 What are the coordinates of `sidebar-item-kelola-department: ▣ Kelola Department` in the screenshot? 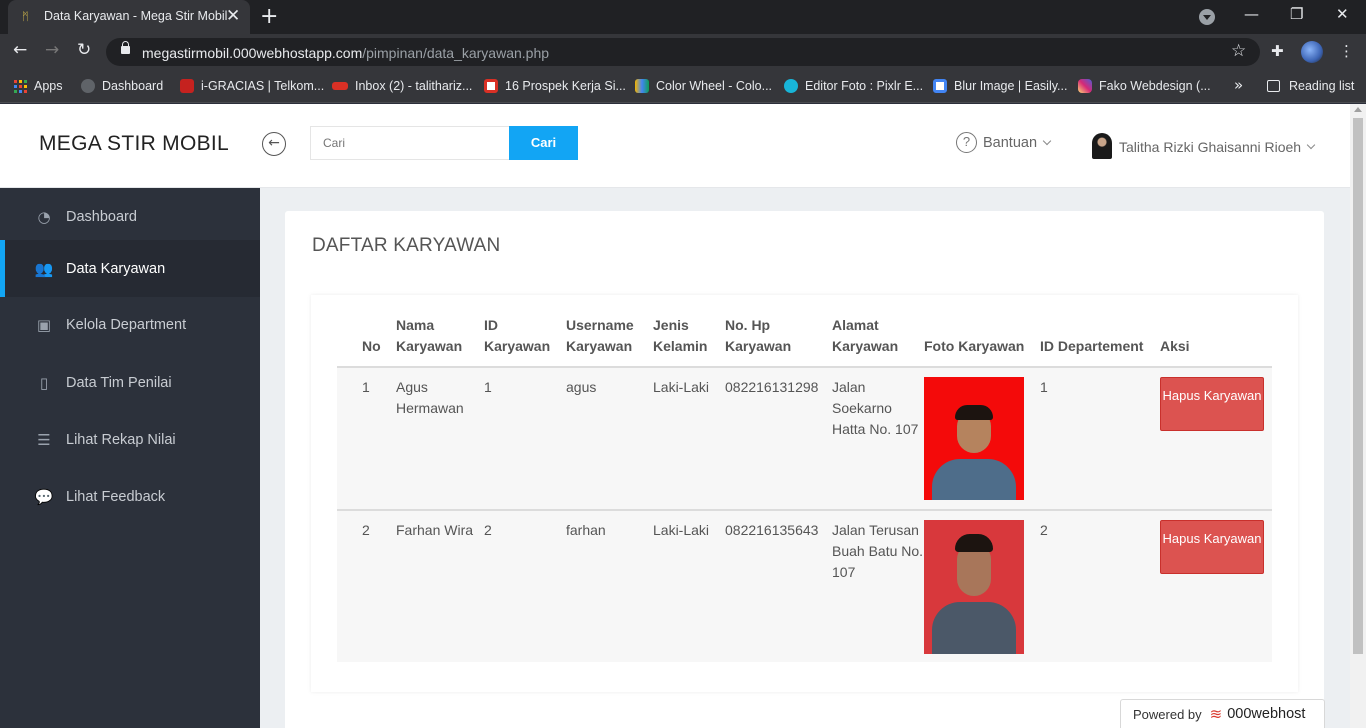 It's located at (130, 324).